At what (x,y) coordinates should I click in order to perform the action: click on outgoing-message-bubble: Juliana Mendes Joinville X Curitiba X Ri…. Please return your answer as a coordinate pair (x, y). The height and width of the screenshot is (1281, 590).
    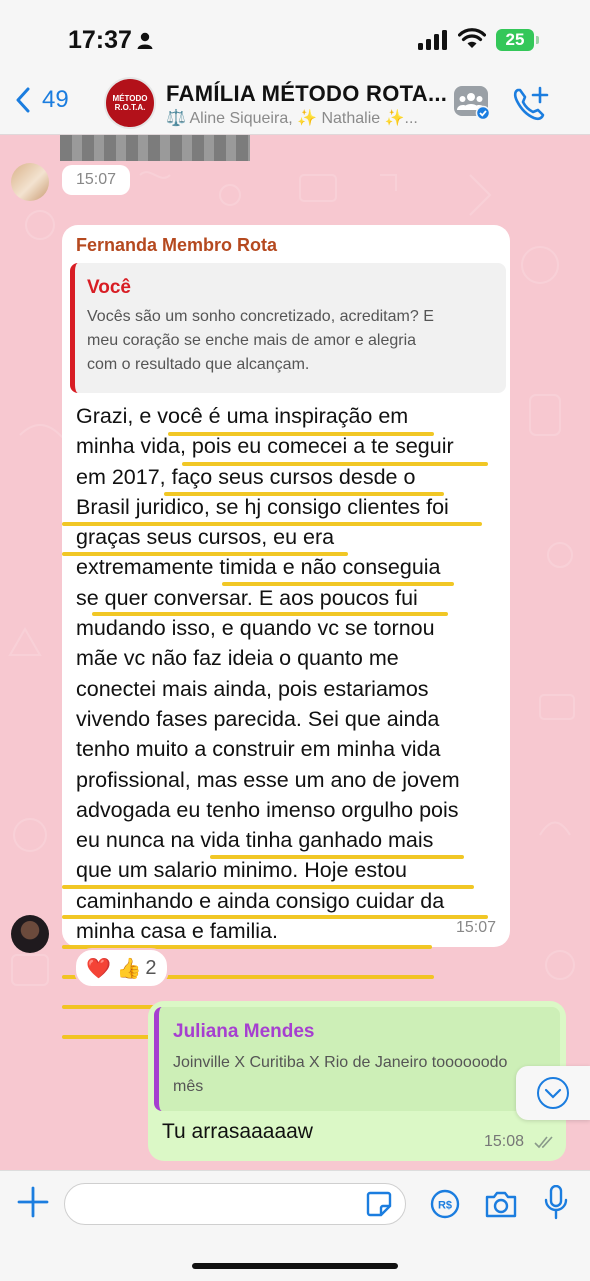
    Looking at the image, I should click on (357, 1081).